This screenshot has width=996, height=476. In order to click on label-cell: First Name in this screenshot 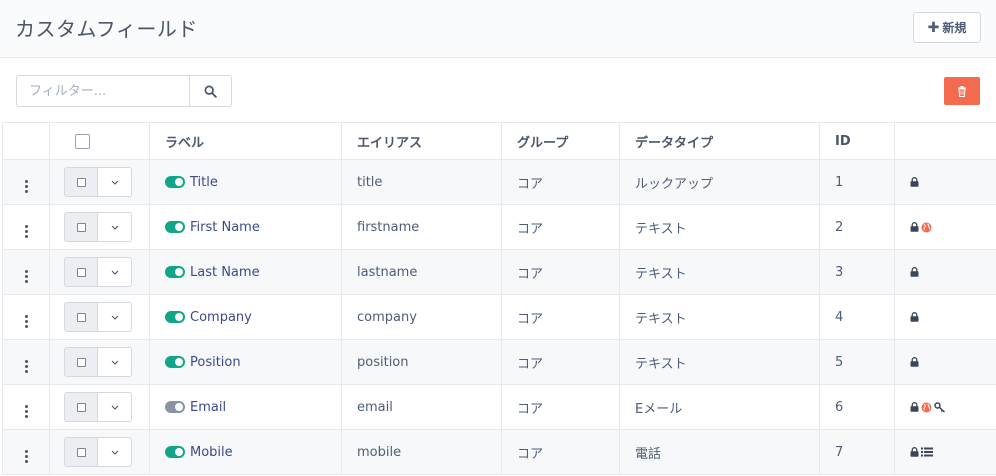, I will do `click(245, 227)`.